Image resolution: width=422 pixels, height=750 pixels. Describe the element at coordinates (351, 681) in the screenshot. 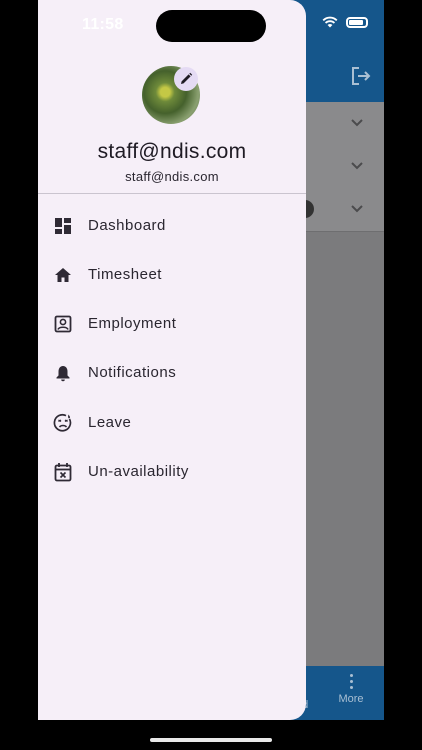

I see `more-vert-icon` at that location.